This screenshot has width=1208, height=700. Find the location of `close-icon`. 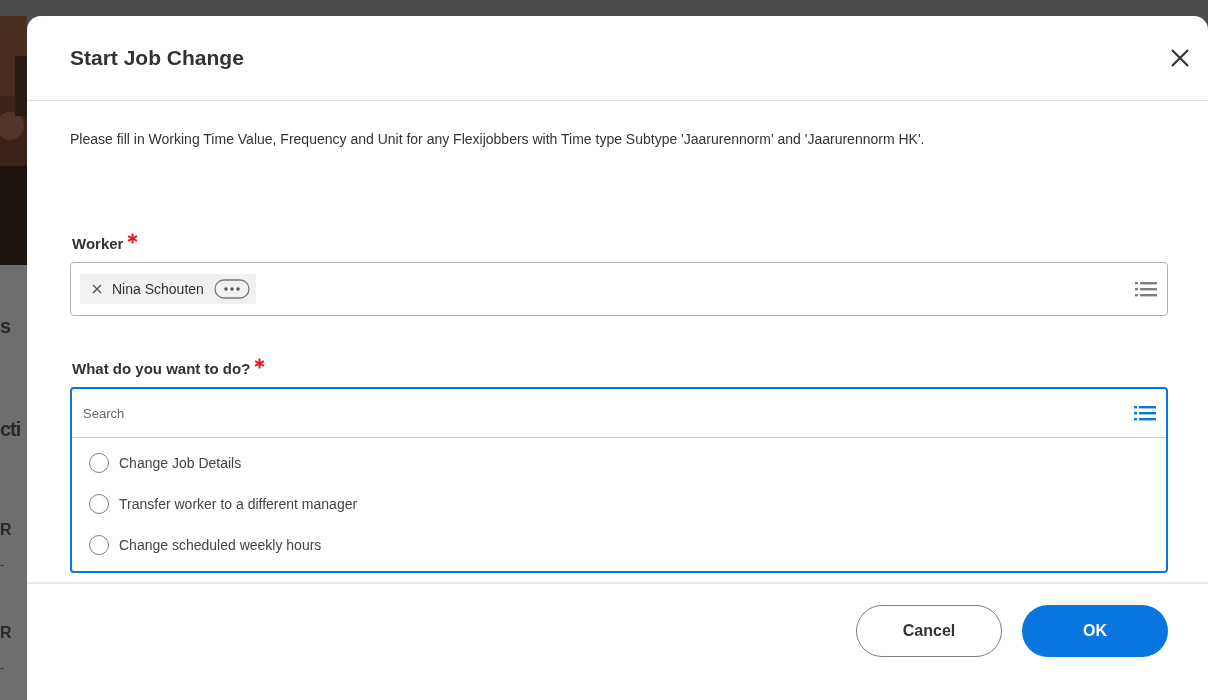

close-icon is located at coordinates (1180, 58).